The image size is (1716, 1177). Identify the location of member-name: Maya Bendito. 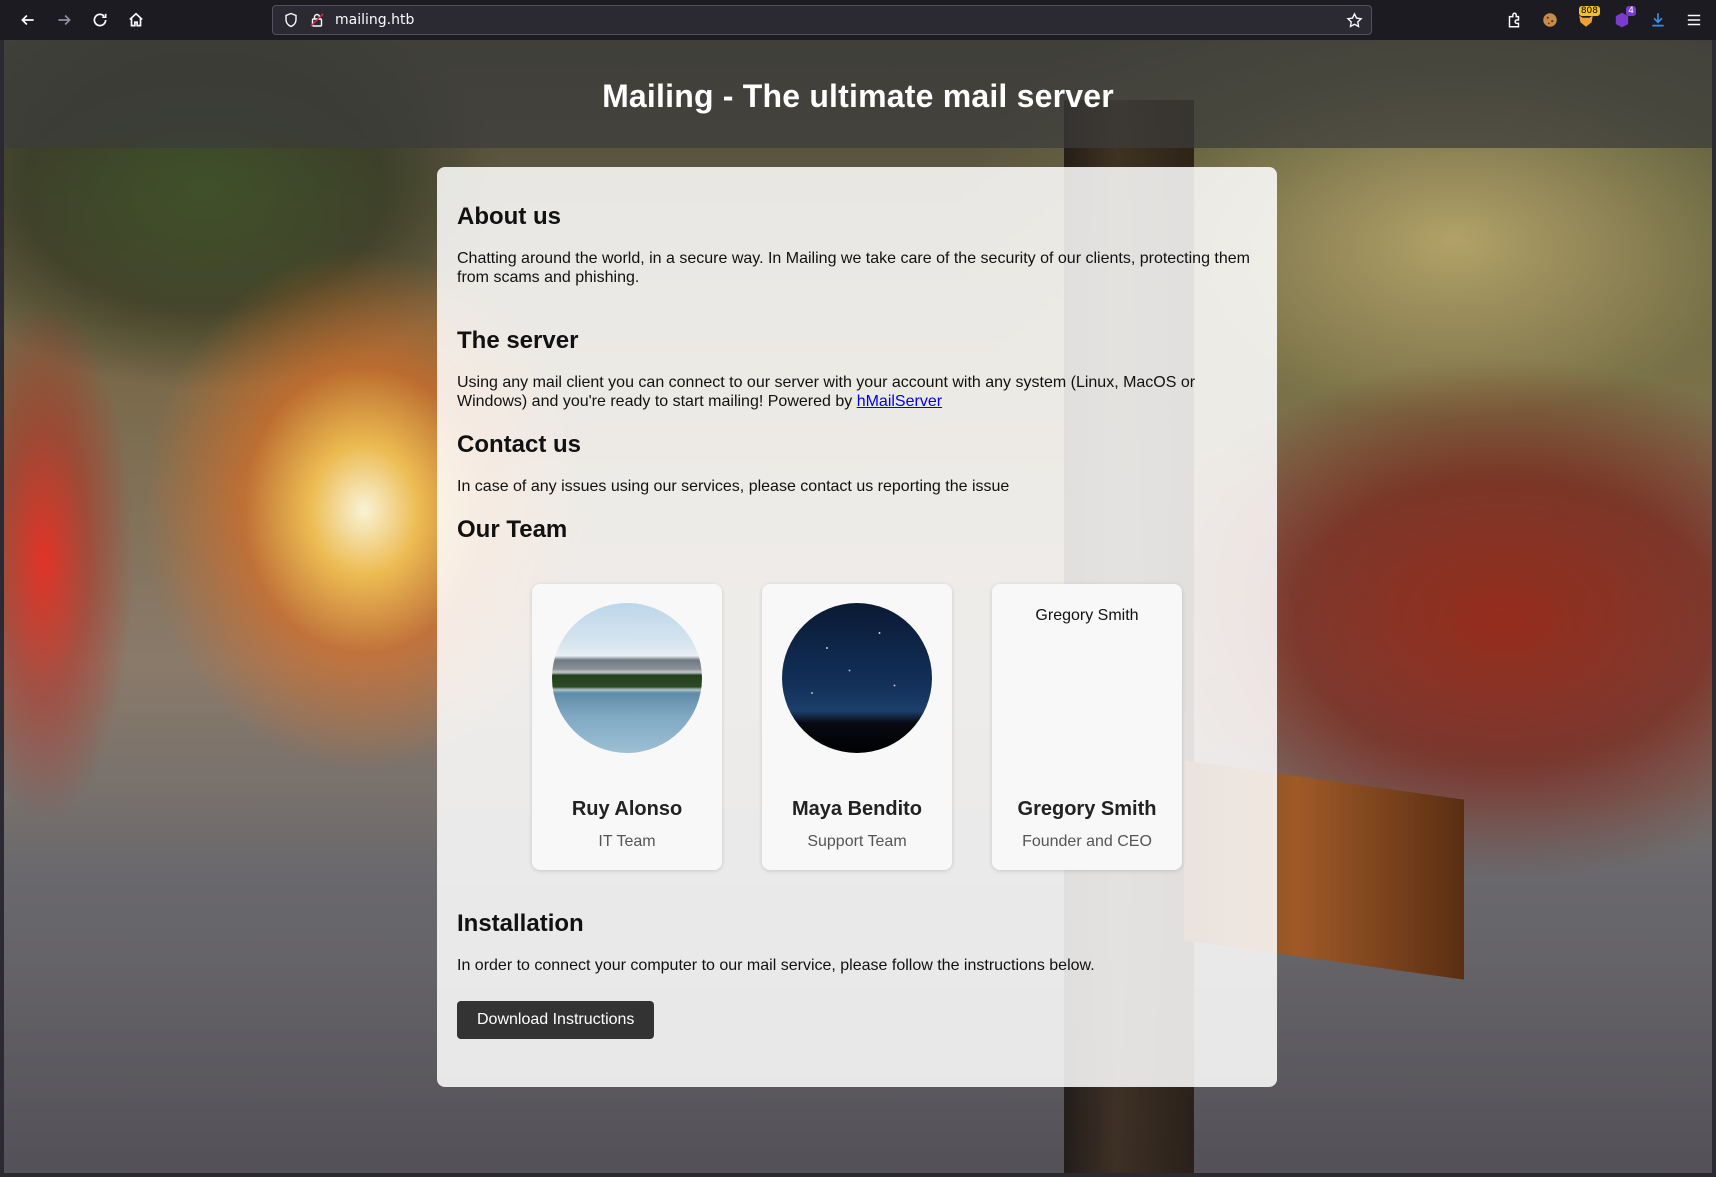
(857, 809).